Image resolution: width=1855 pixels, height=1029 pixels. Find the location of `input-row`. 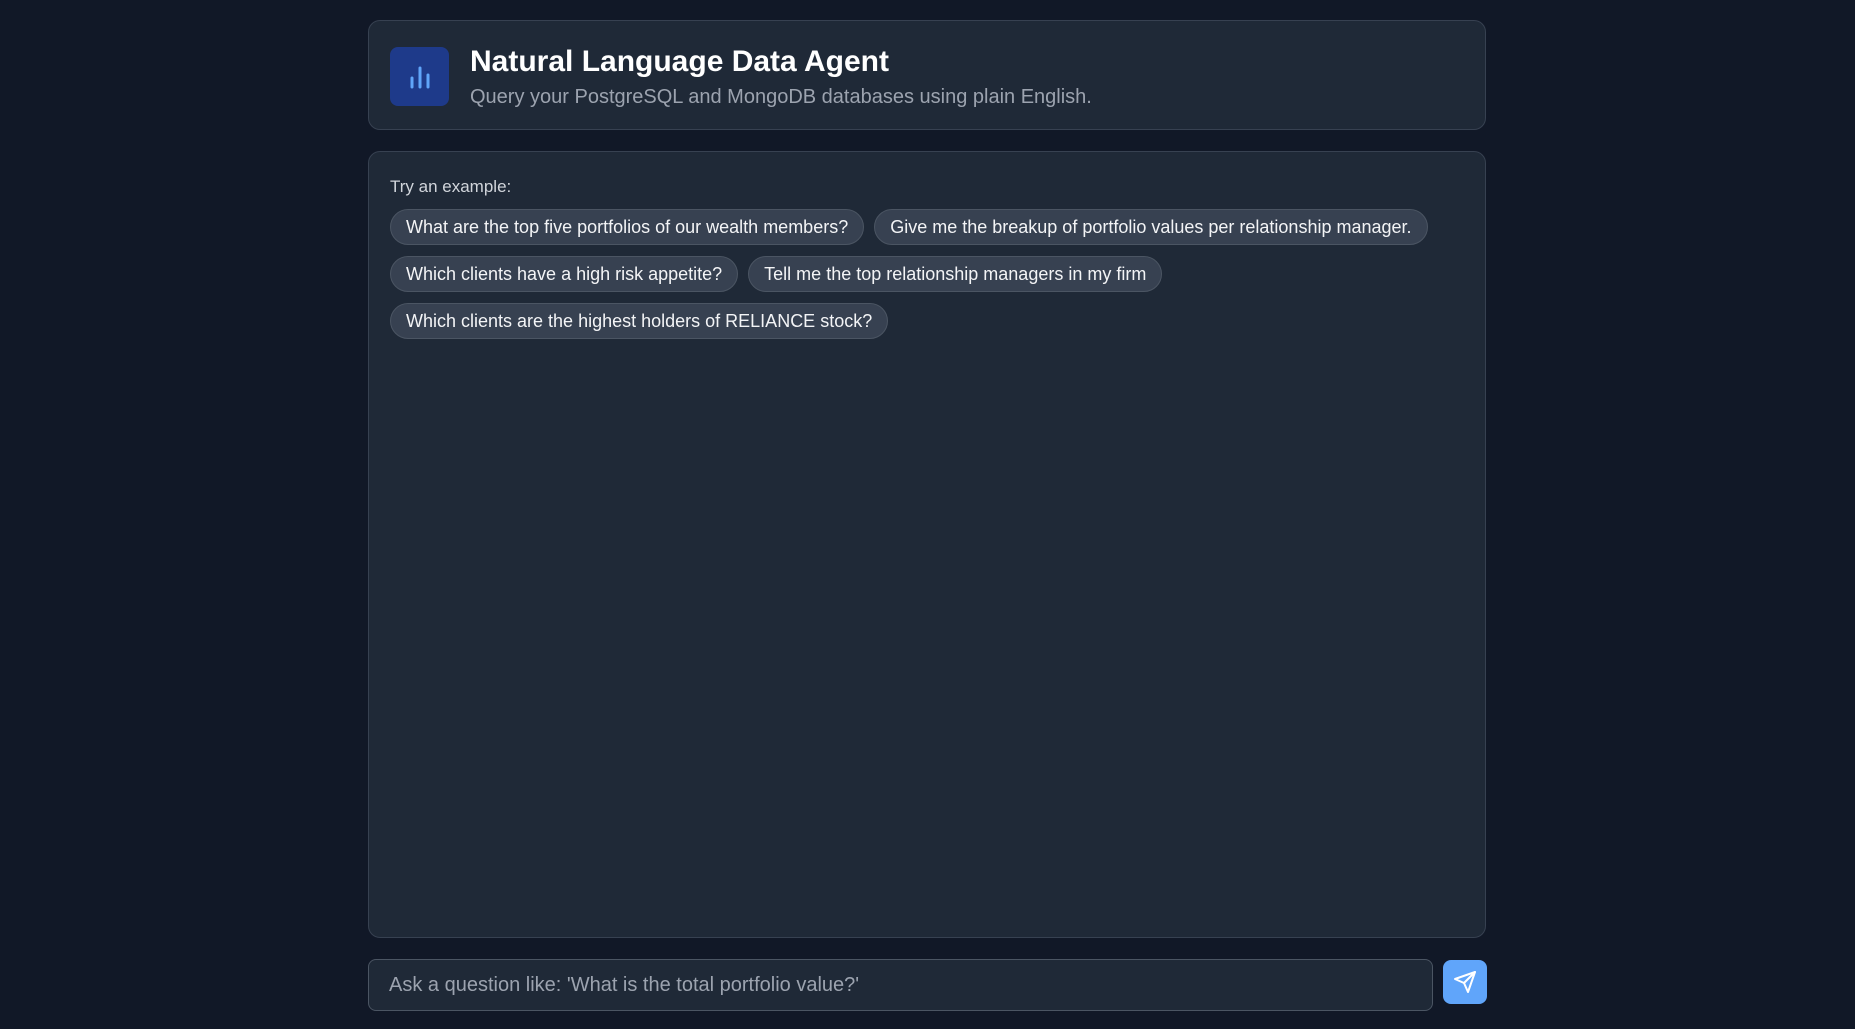

input-row is located at coordinates (927, 985).